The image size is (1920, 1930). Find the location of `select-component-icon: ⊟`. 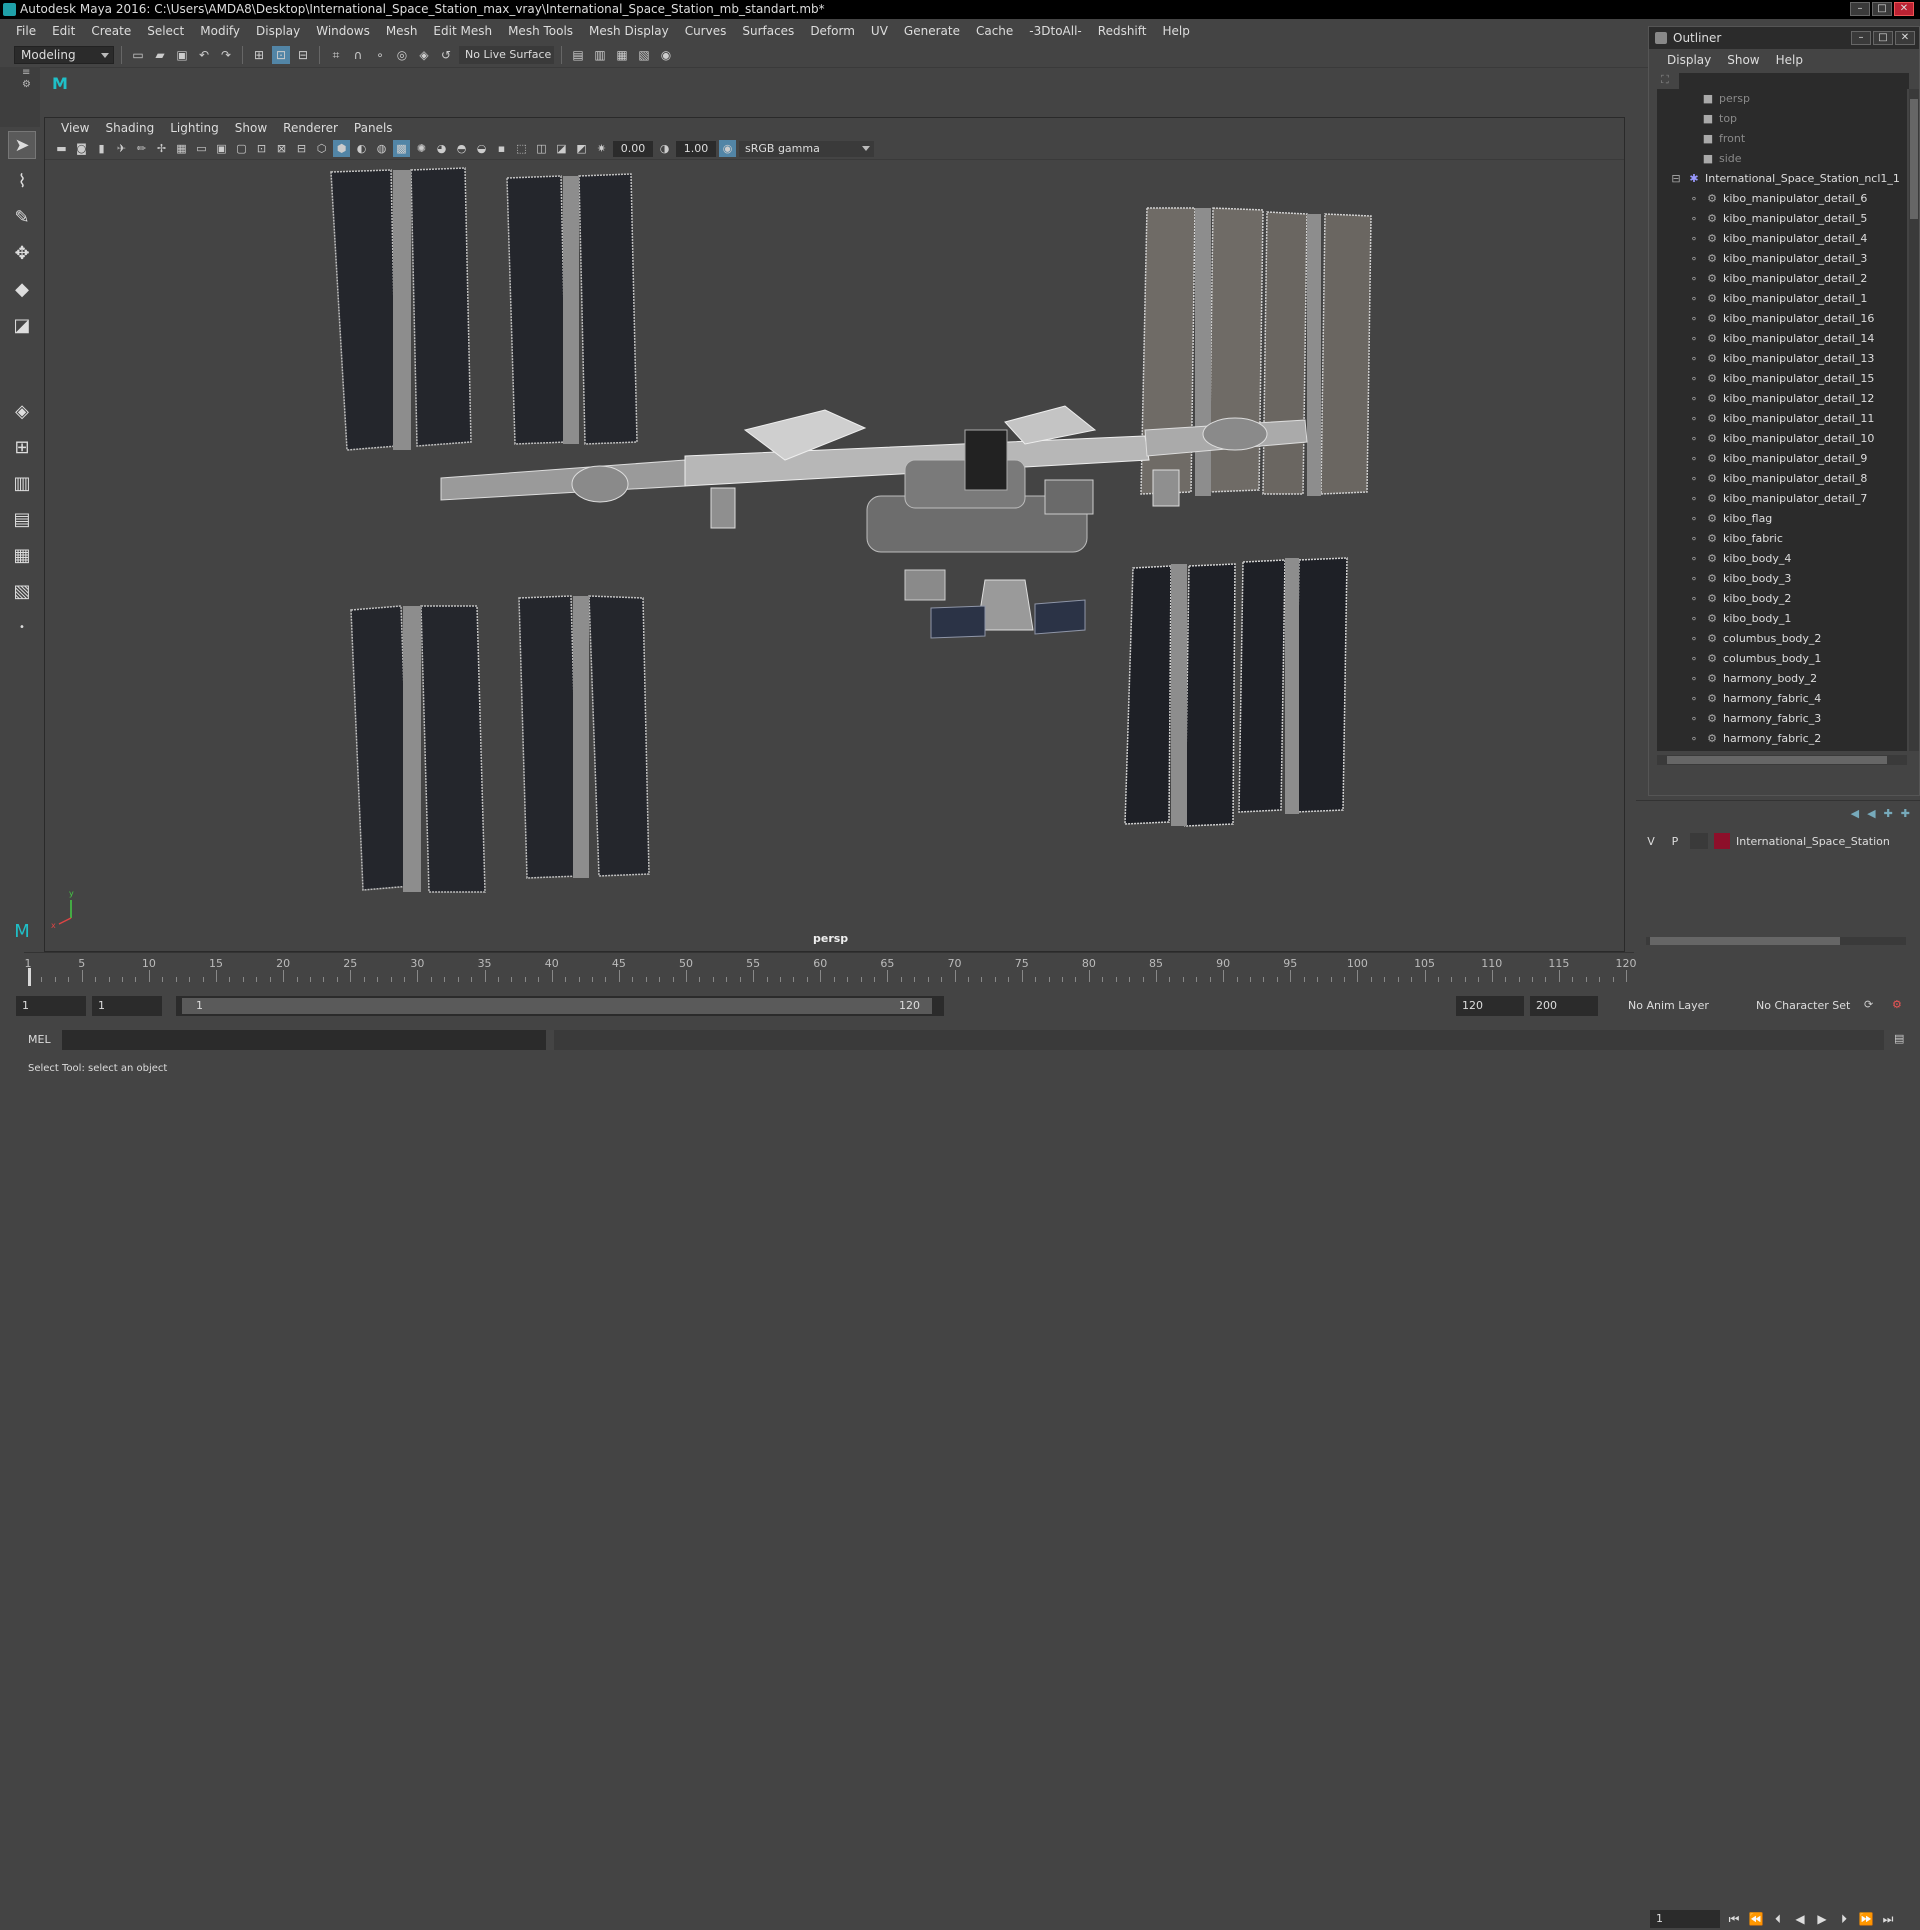

select-component-icon: ⊟ is located at coordinates (303, 55).